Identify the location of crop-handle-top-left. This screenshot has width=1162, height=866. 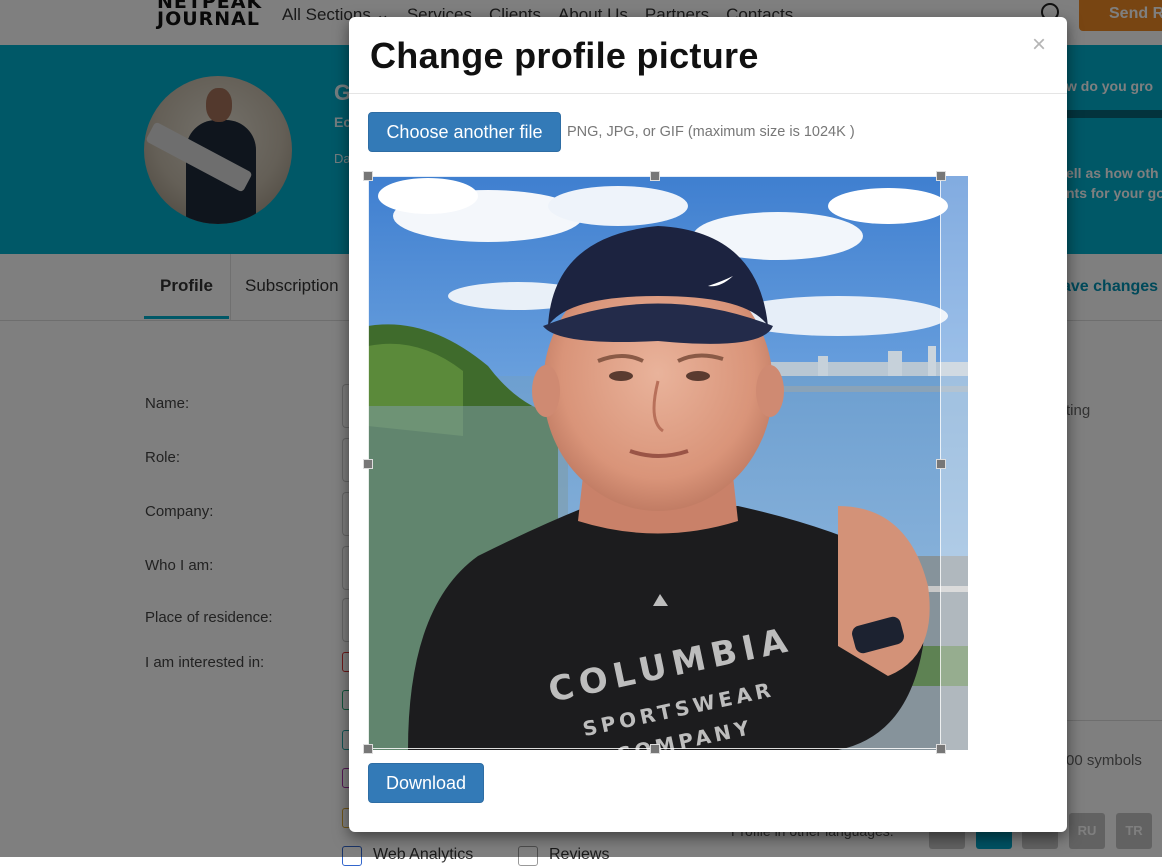
(368, 176).